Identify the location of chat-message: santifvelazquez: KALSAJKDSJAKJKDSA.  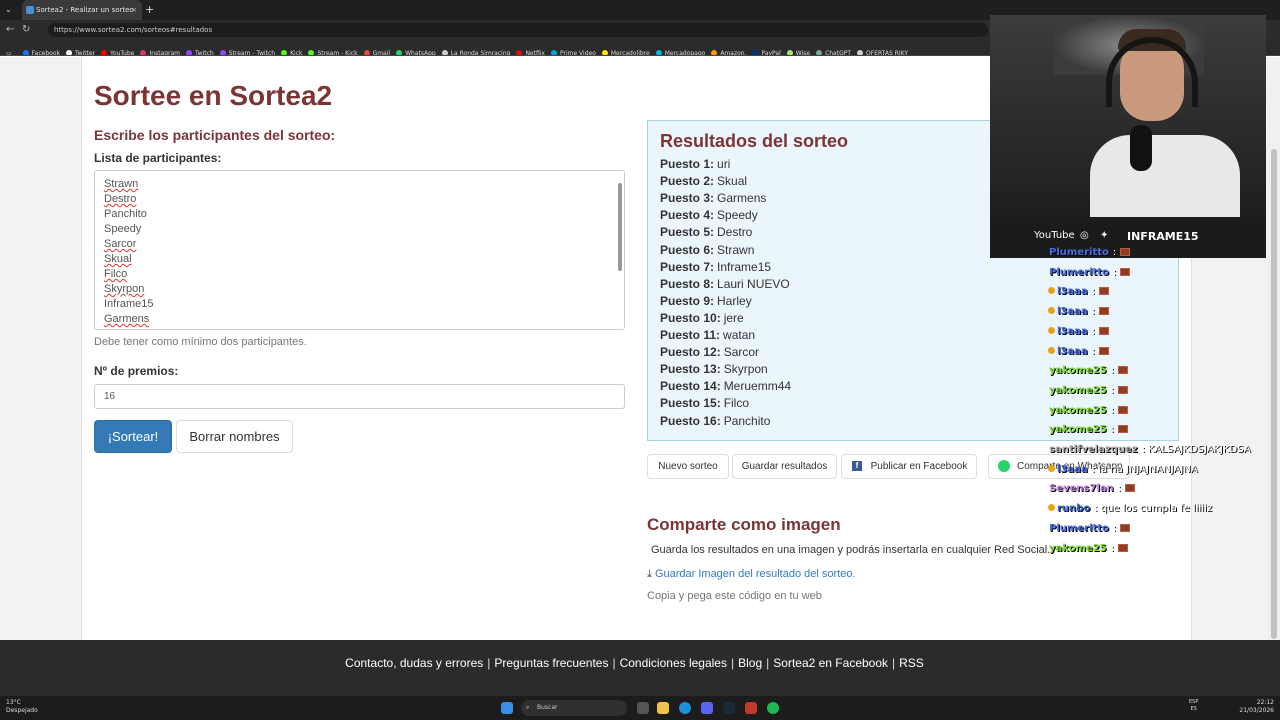
(1150, 449).